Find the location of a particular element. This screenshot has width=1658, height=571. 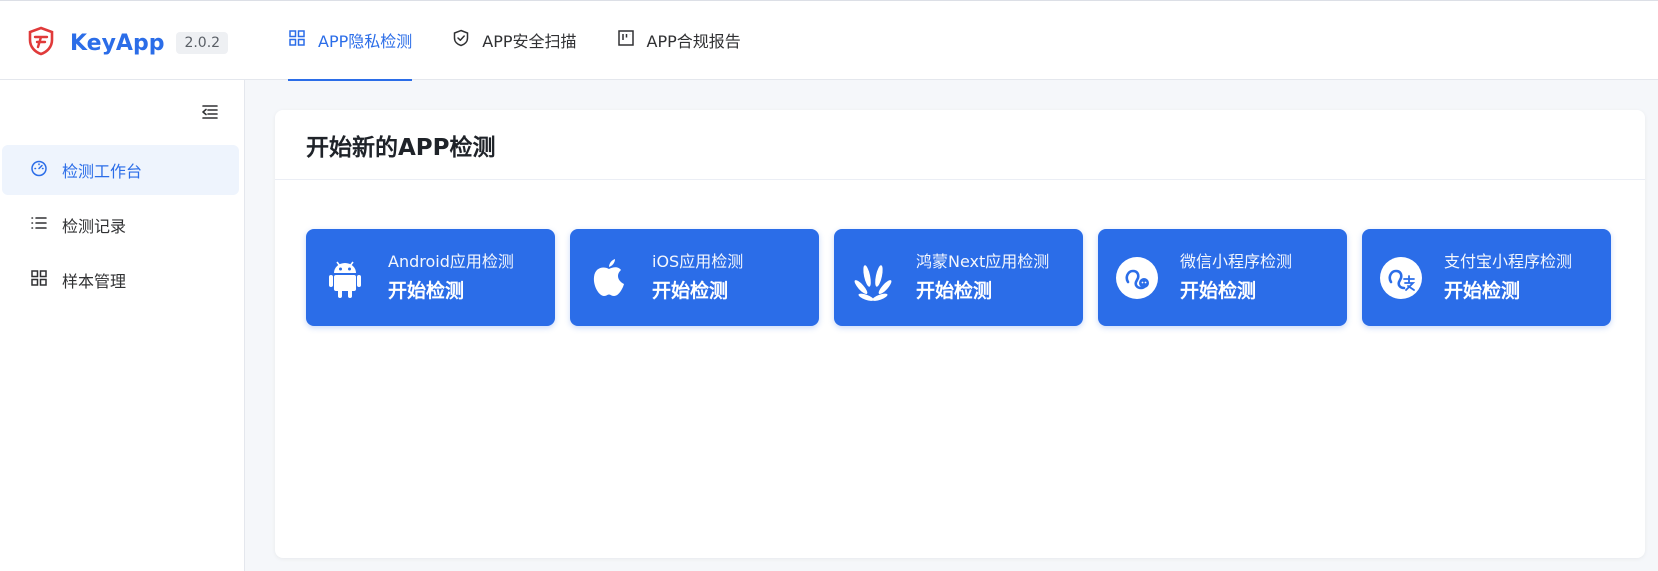

top-bar: KeyApp 2.0.2 APP隐私检测 APP安全扫描 APP合规报告 is located at coordinates (829, 40).